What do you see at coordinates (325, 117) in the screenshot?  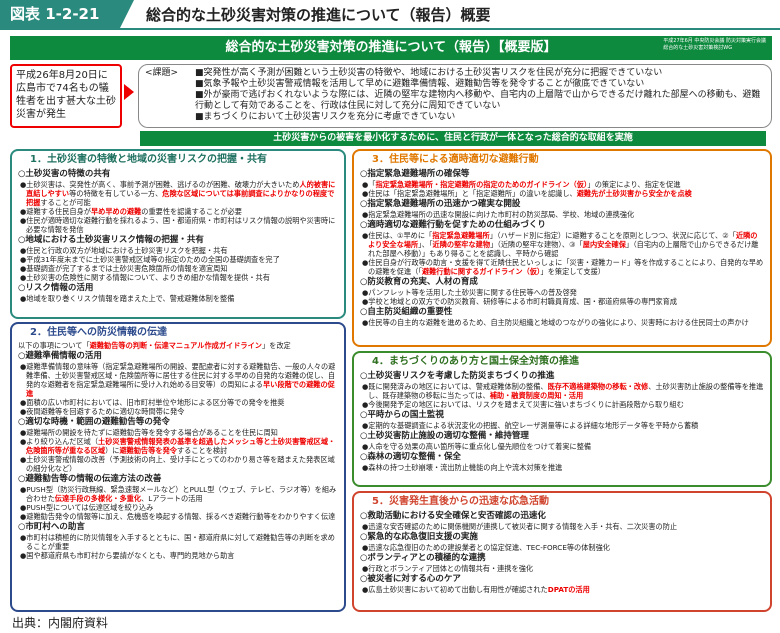 I see `issue-item: ■まちづくりにおいて土砂災害リスクを充分に考慮できていない` at bounding box center [325, 117].